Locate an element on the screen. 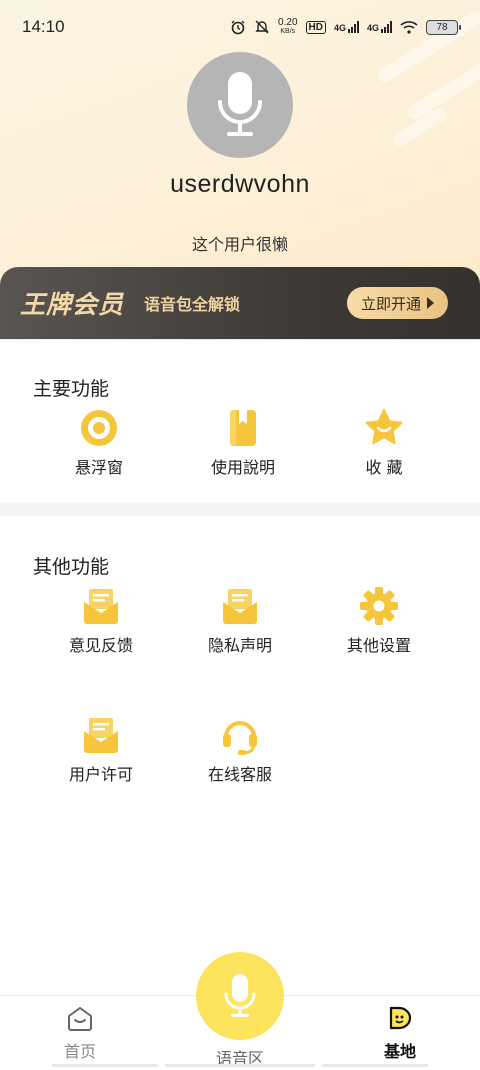  signal-sim1: 4G is located at coordinates (346, 27).